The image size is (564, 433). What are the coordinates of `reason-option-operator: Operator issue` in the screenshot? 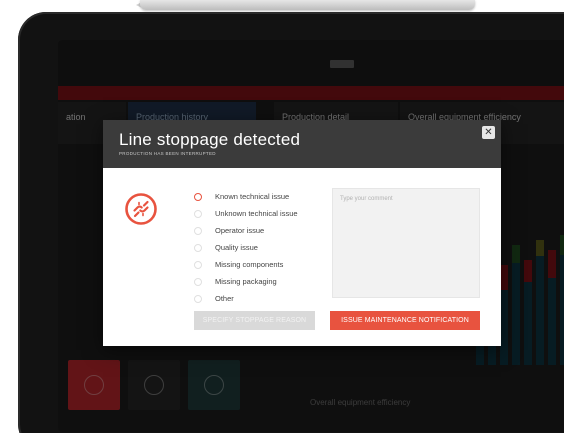 It's located at (264, 230).